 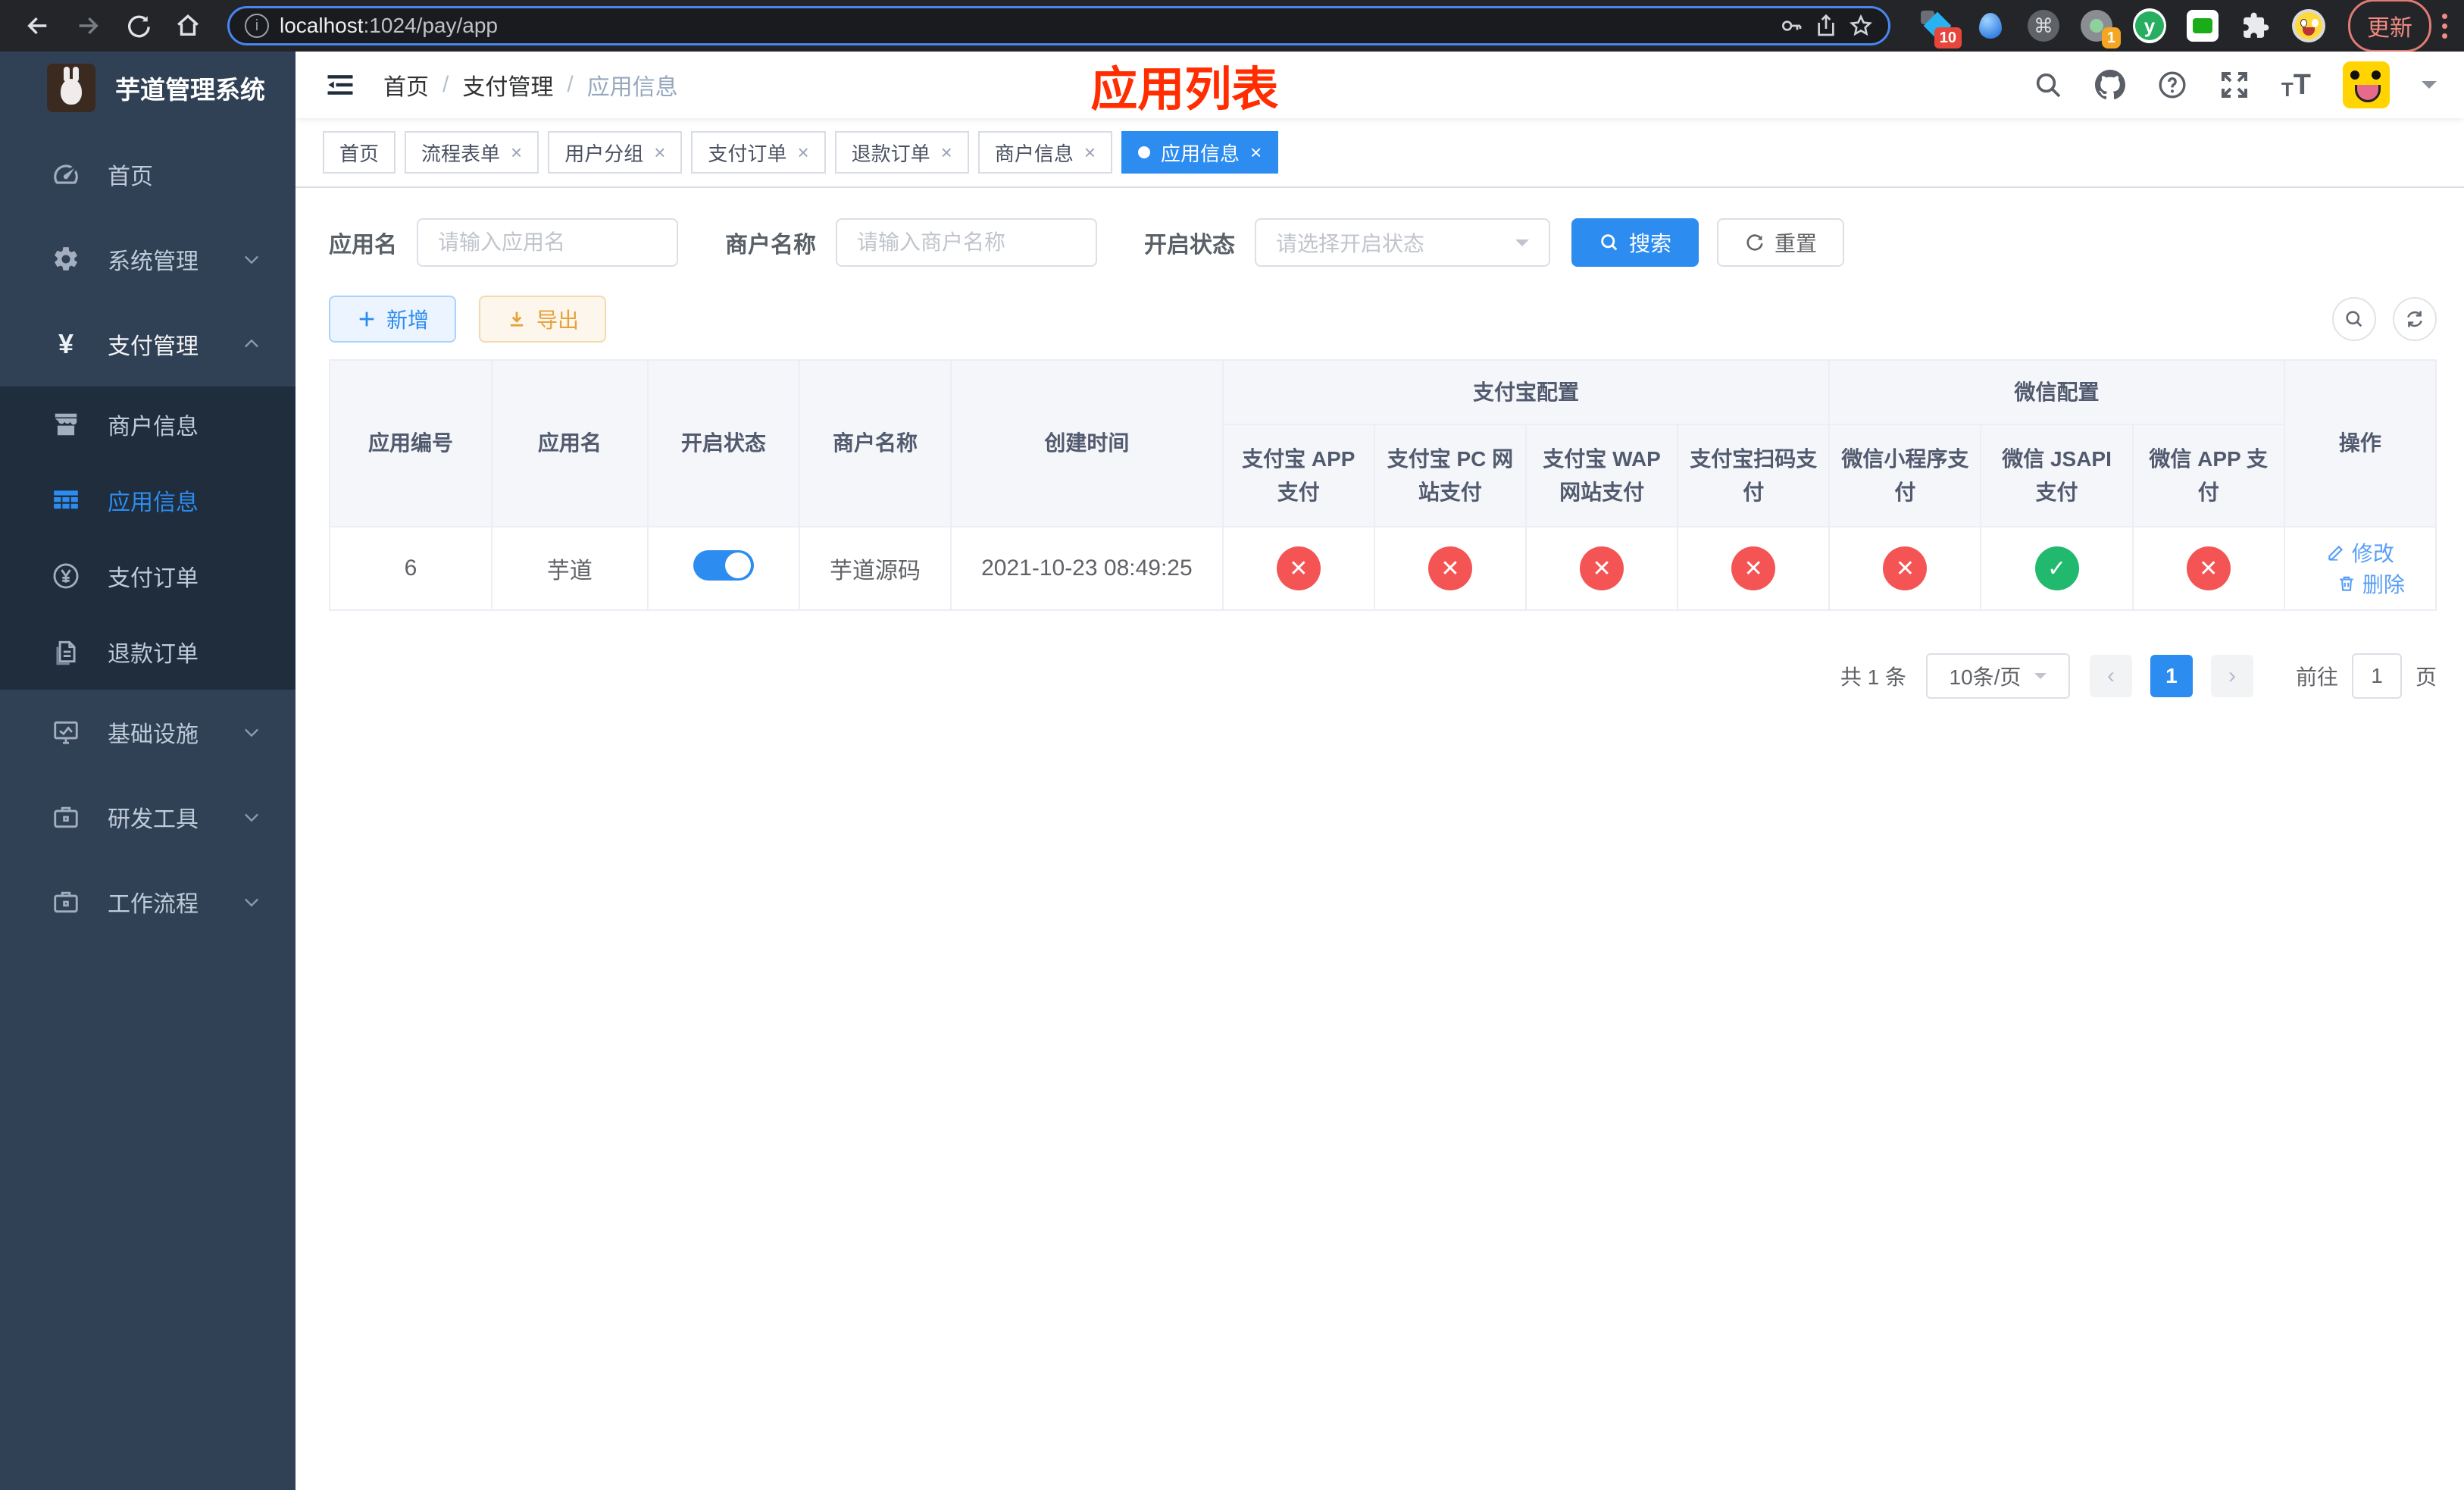 What do you see at coordinates (543, 319) in the screenshot?
I see `export-button: 导出` at bounding box center [543, 319].